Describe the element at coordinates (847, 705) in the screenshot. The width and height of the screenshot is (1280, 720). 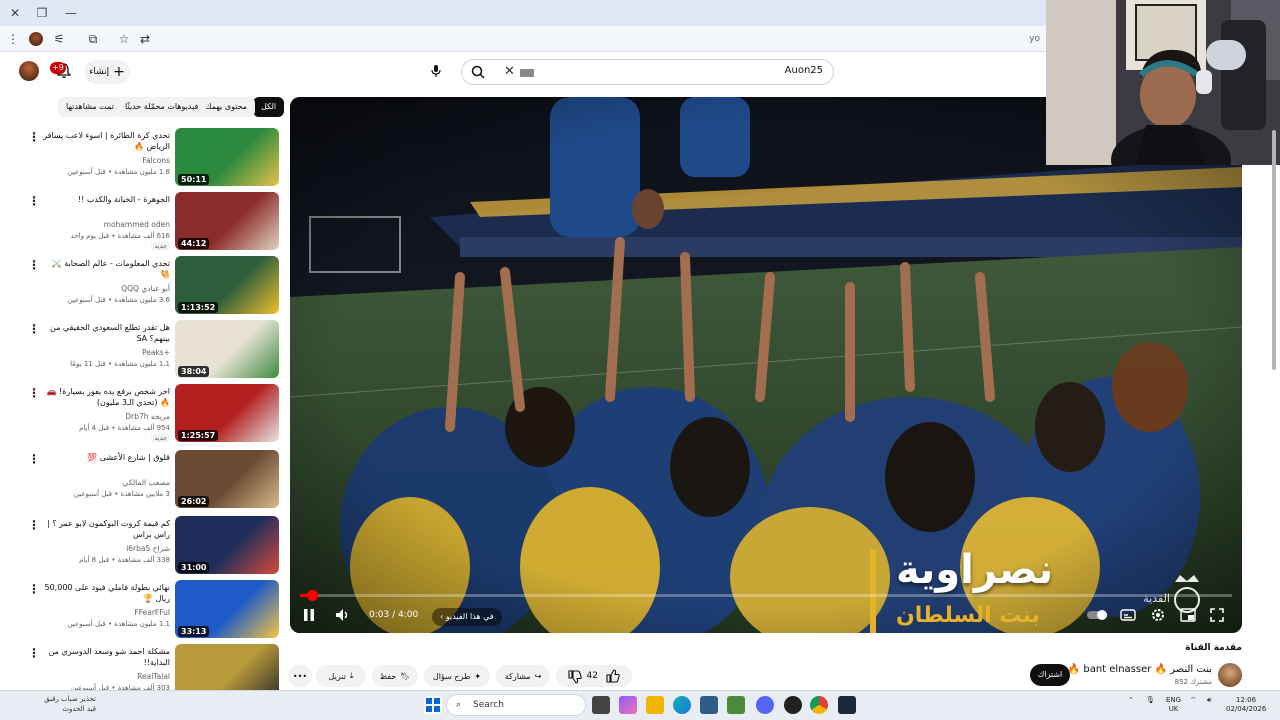
I see `steam-icon` at that location.